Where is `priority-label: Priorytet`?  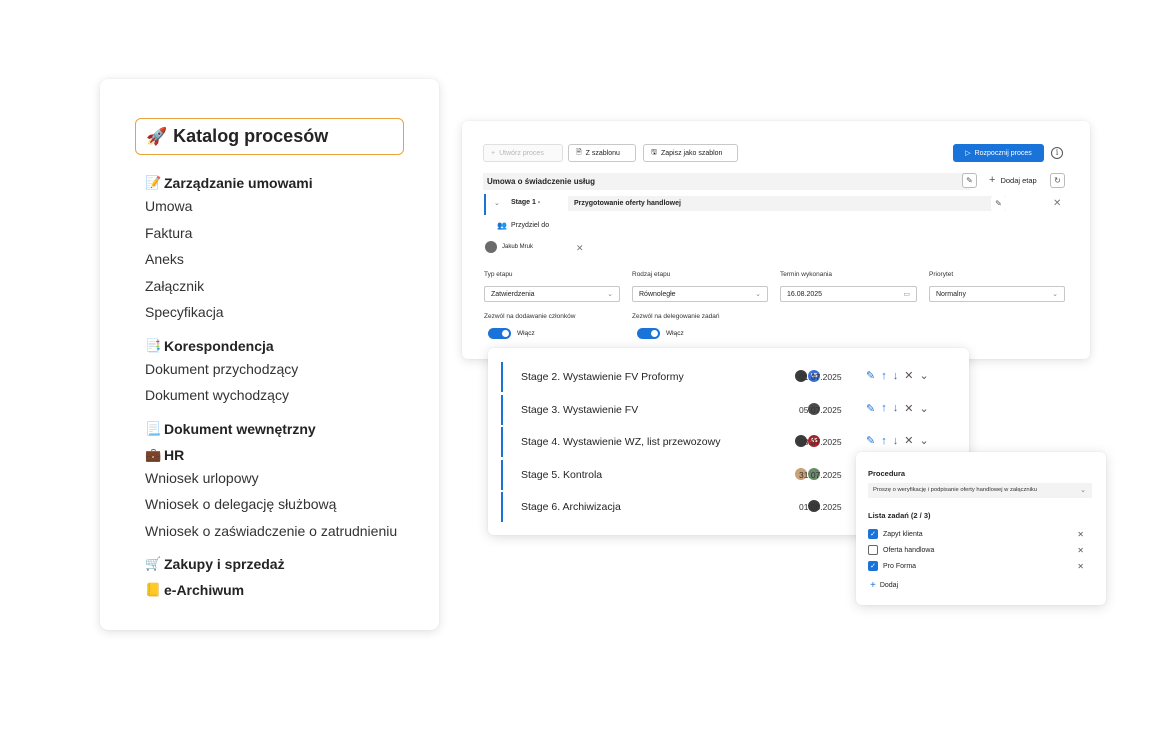 priority-label: Priorytet is located at coordinates (941, 274).